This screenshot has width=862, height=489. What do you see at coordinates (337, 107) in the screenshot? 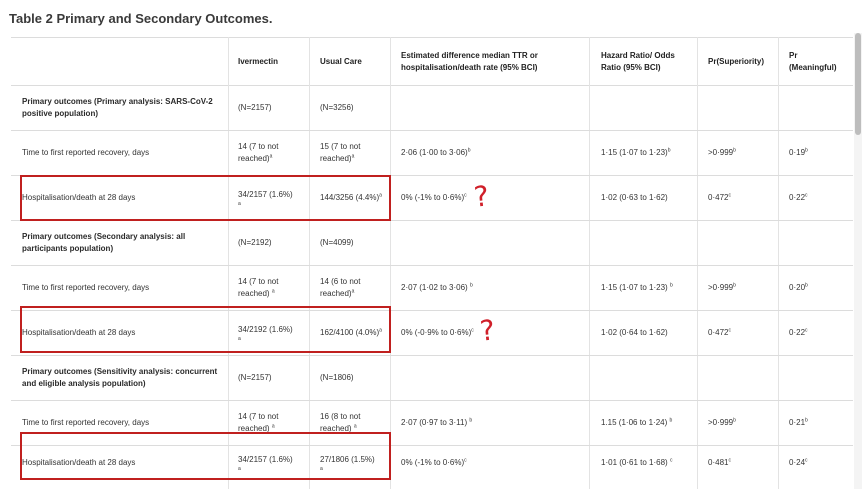
I see `section-n-usual-care: (N=3256)` at bounding box center [337, 107].